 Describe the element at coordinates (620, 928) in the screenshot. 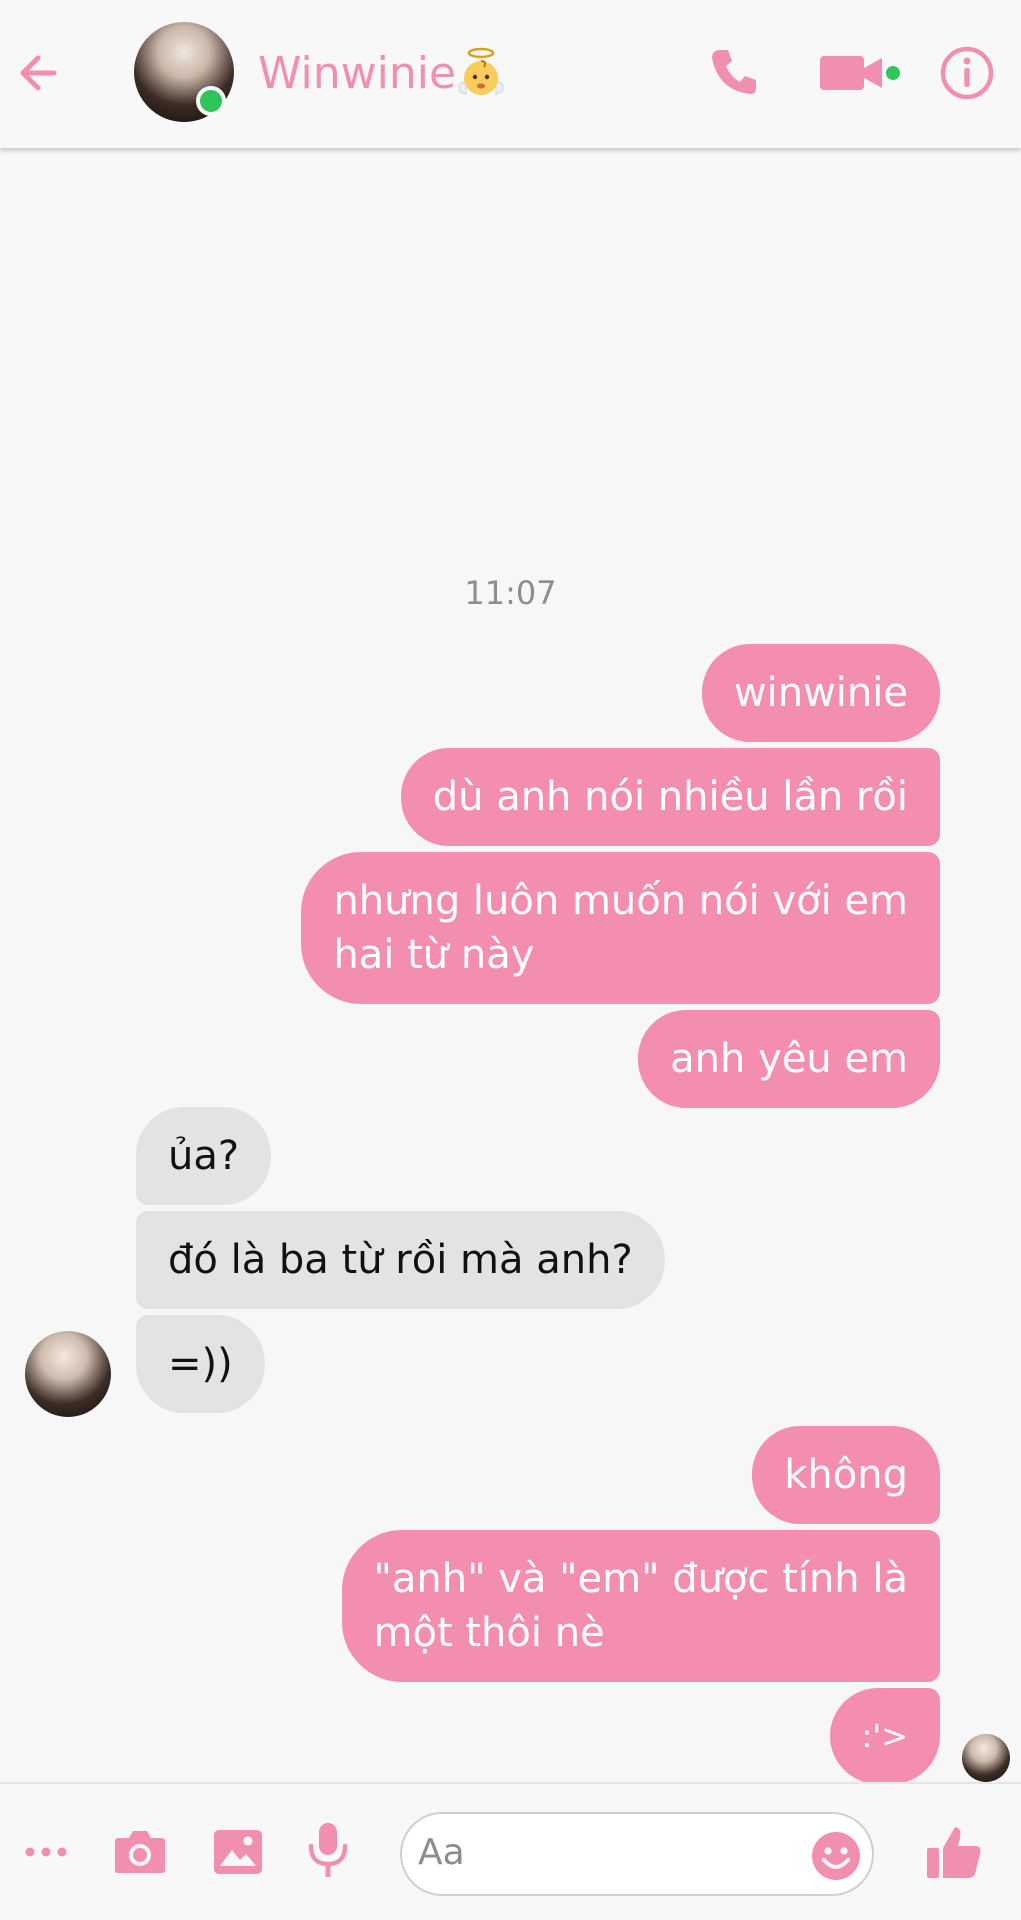

I see `message-bubble-outgoing: nhưng luôn muốn nói với em hai từ này` at that location.